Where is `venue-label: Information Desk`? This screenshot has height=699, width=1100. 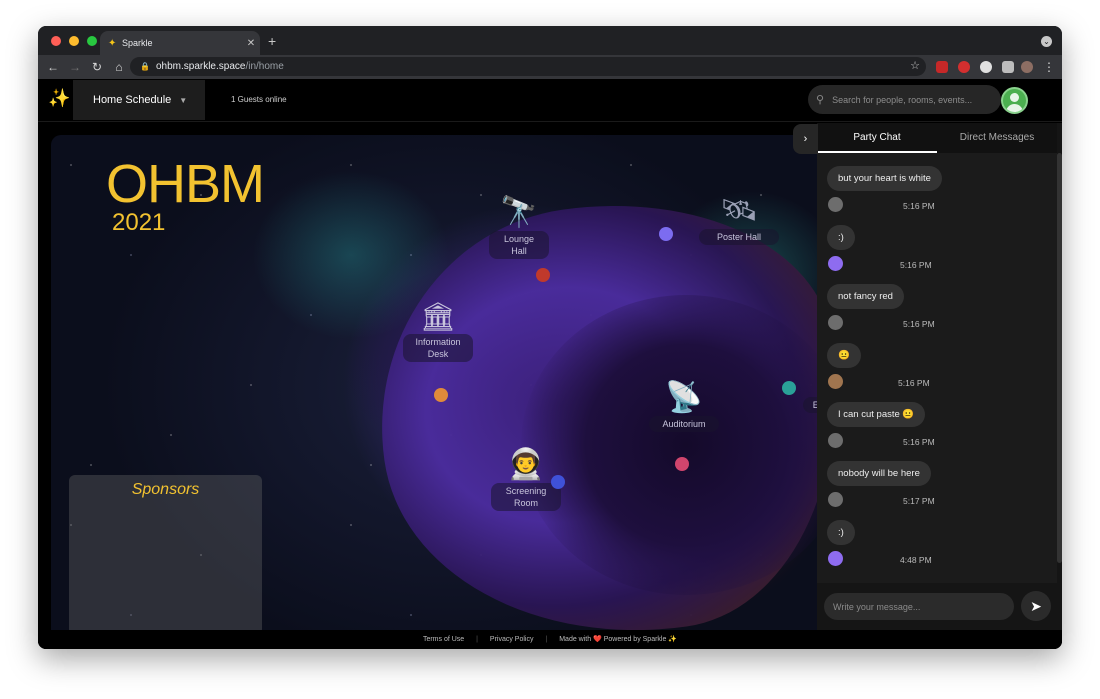 venue-label: Information Desk is located at coordinates (438, 348).